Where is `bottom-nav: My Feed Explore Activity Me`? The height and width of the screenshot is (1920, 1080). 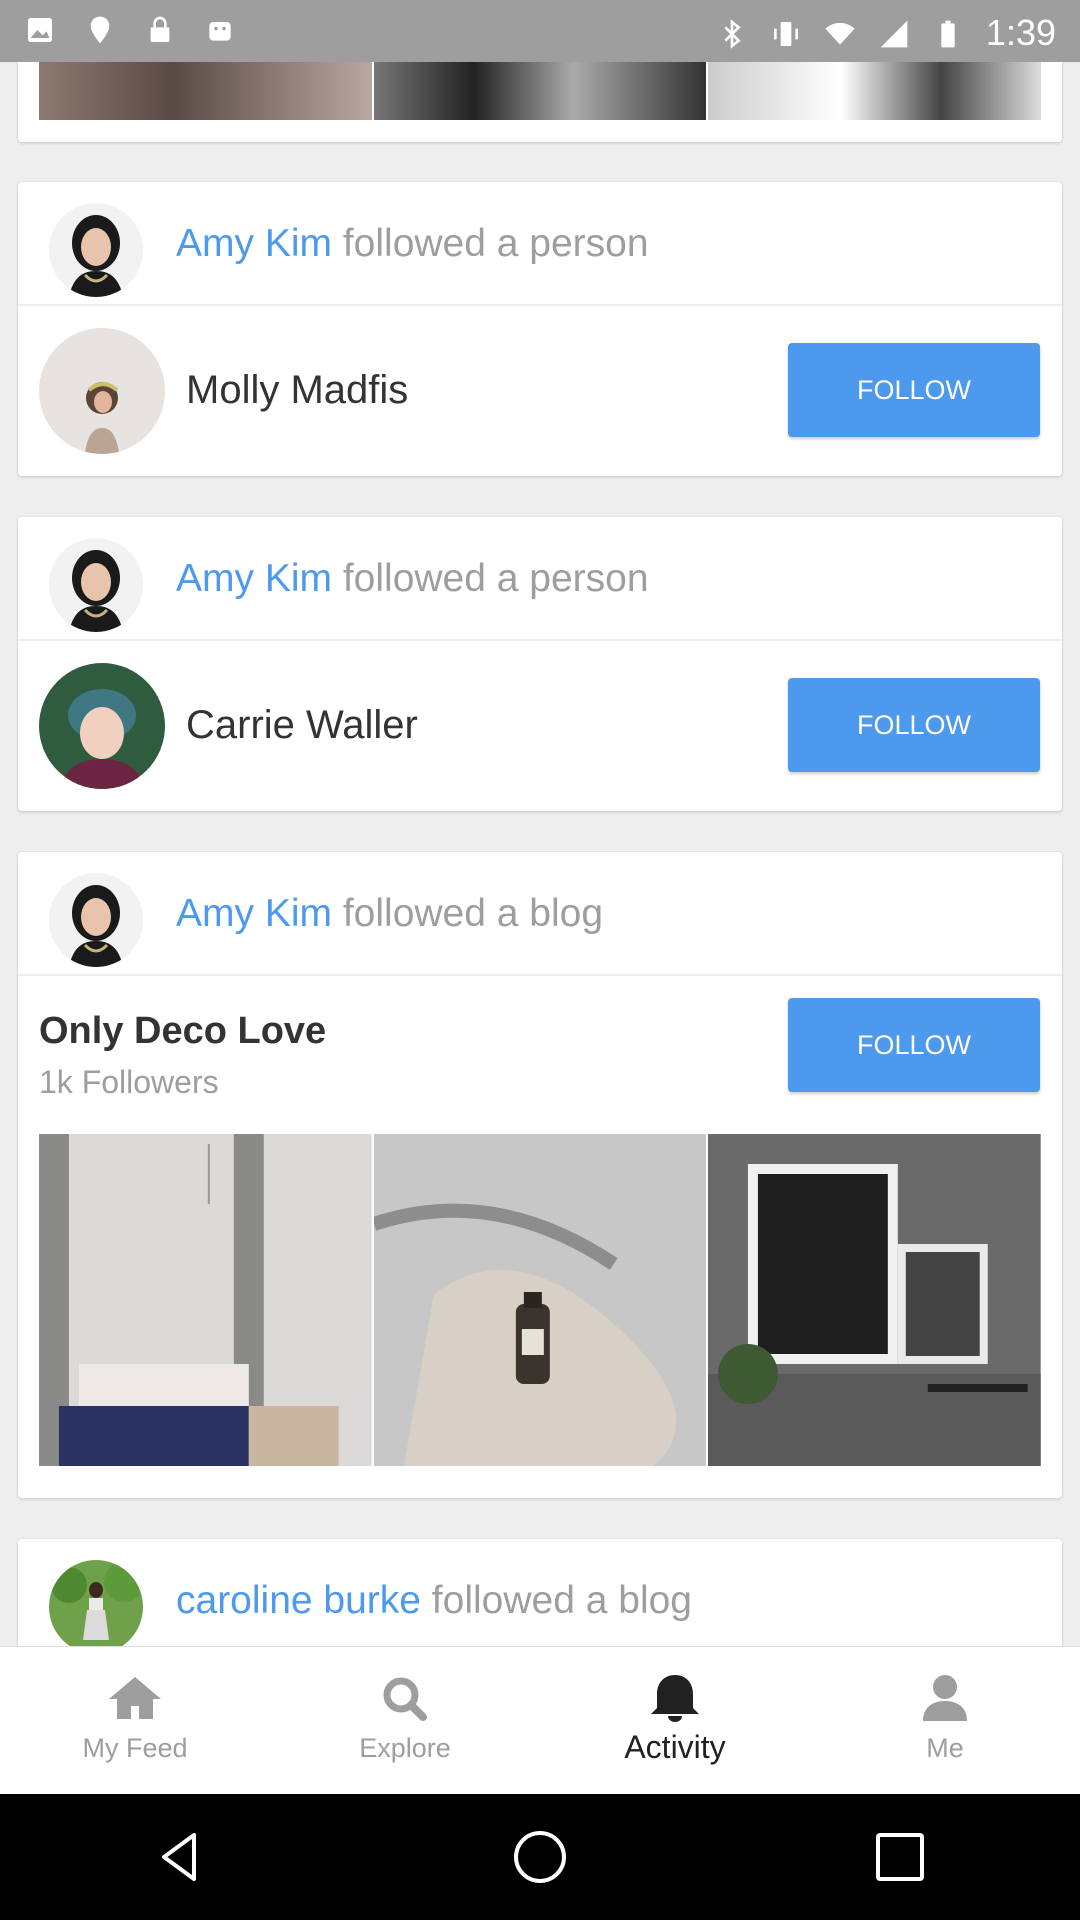 bottom-nav: My Feed Explore Activity Me is located at coordinates (540, 1720).